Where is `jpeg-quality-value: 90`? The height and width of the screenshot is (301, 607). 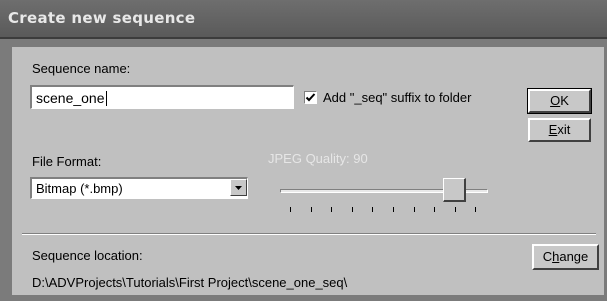 jpeg-quality-value: 90 is located at coordinates (360, 158).